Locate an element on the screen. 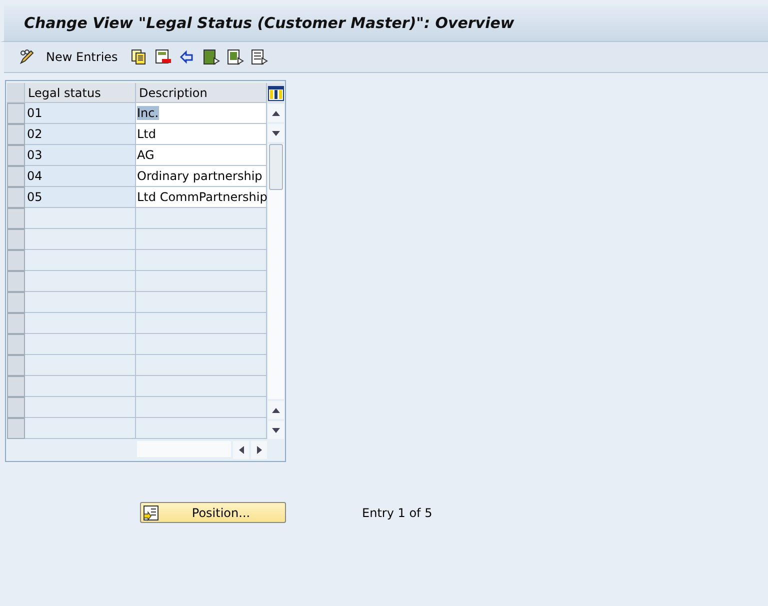 The height and width of the screenshot is (606, 768). select-all-icon is located at coordinates (211, 57).